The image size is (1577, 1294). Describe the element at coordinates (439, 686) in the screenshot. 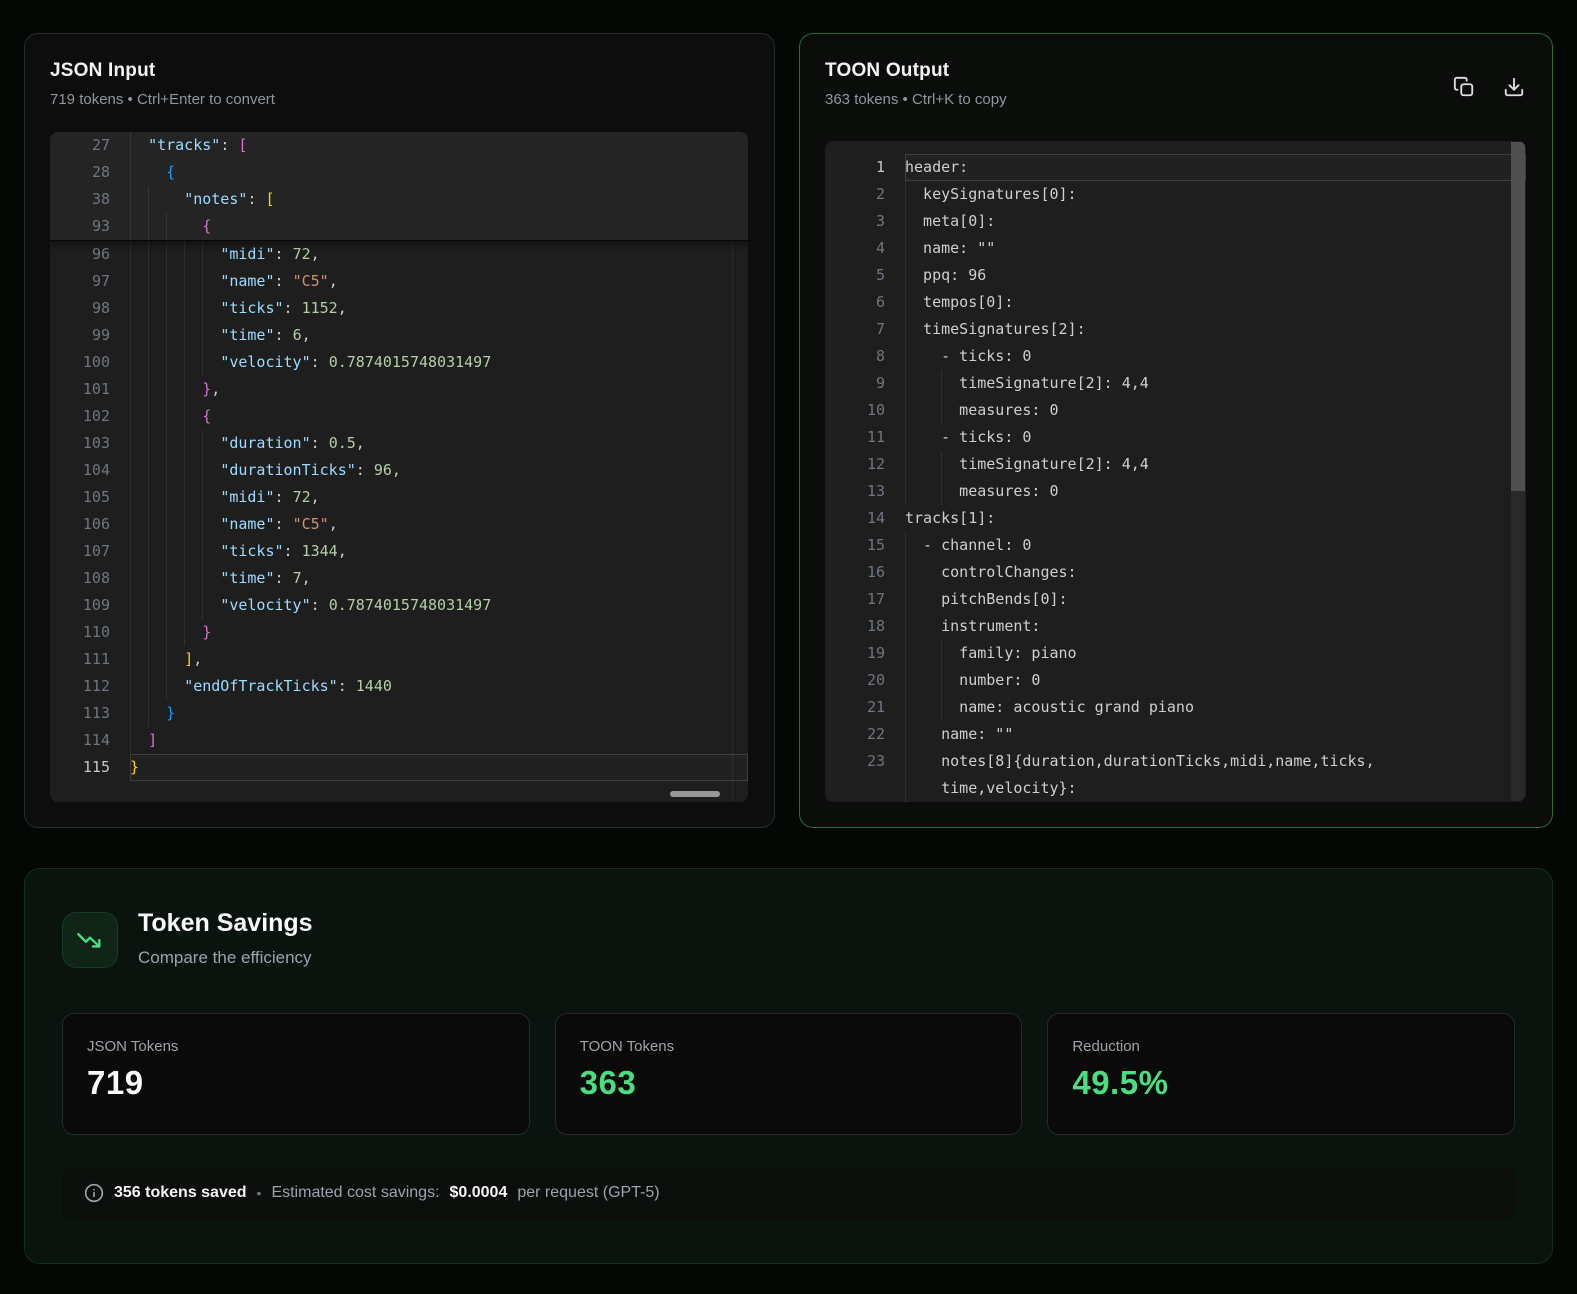

I see `line-content: "endOfTrackTicks": 1440` at that location.